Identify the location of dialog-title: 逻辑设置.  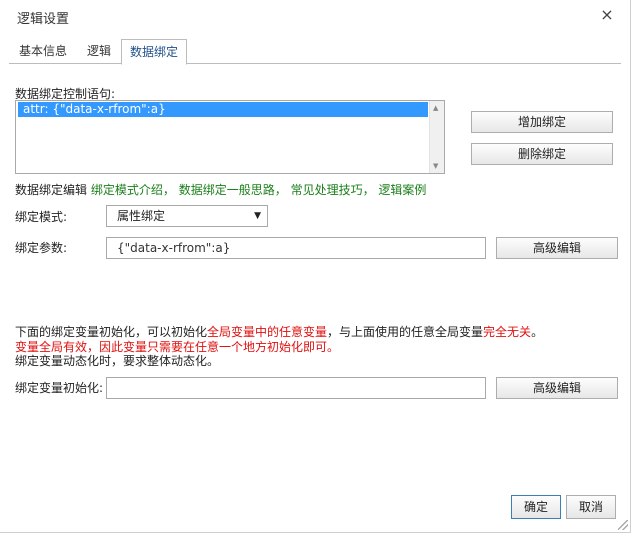
(43, 19).